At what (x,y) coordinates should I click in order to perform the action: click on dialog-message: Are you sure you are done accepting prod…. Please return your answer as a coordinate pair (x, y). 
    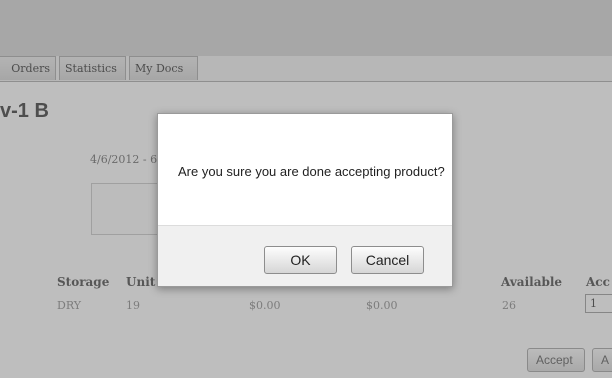
    Looking at the image, I should click on (311, 171).